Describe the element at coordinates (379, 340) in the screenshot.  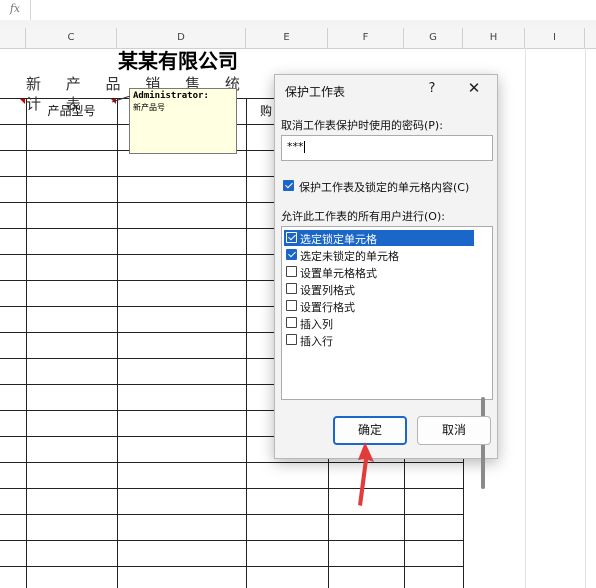
I see `permission-item: 插入行` at that location.